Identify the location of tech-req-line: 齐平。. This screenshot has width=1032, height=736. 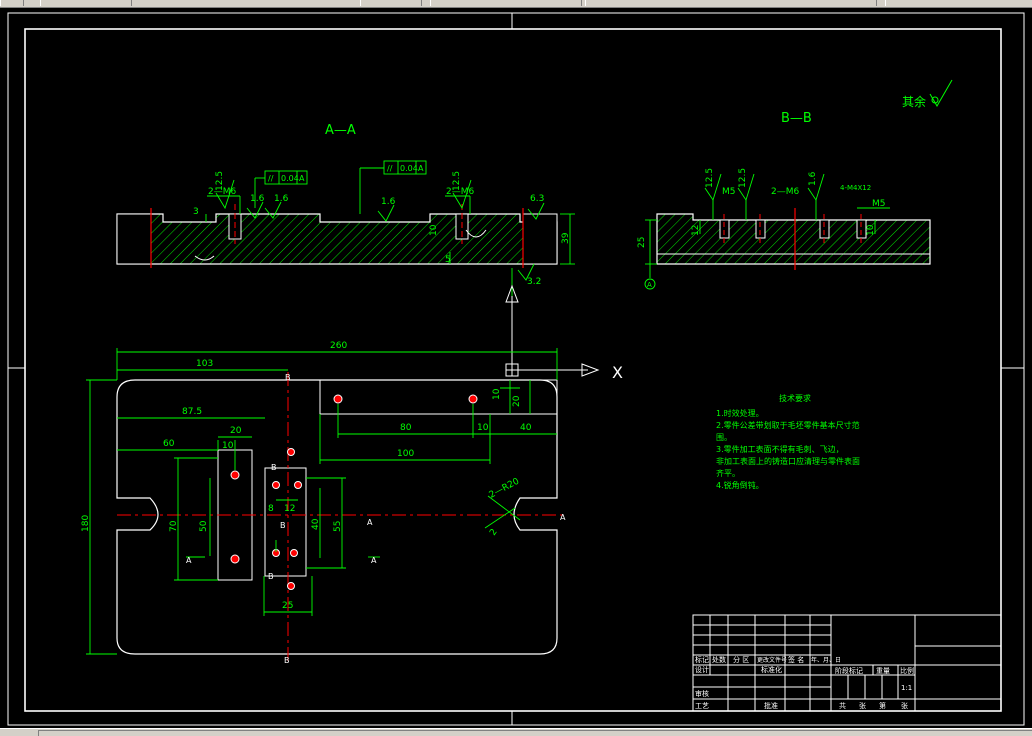
(728, 473).